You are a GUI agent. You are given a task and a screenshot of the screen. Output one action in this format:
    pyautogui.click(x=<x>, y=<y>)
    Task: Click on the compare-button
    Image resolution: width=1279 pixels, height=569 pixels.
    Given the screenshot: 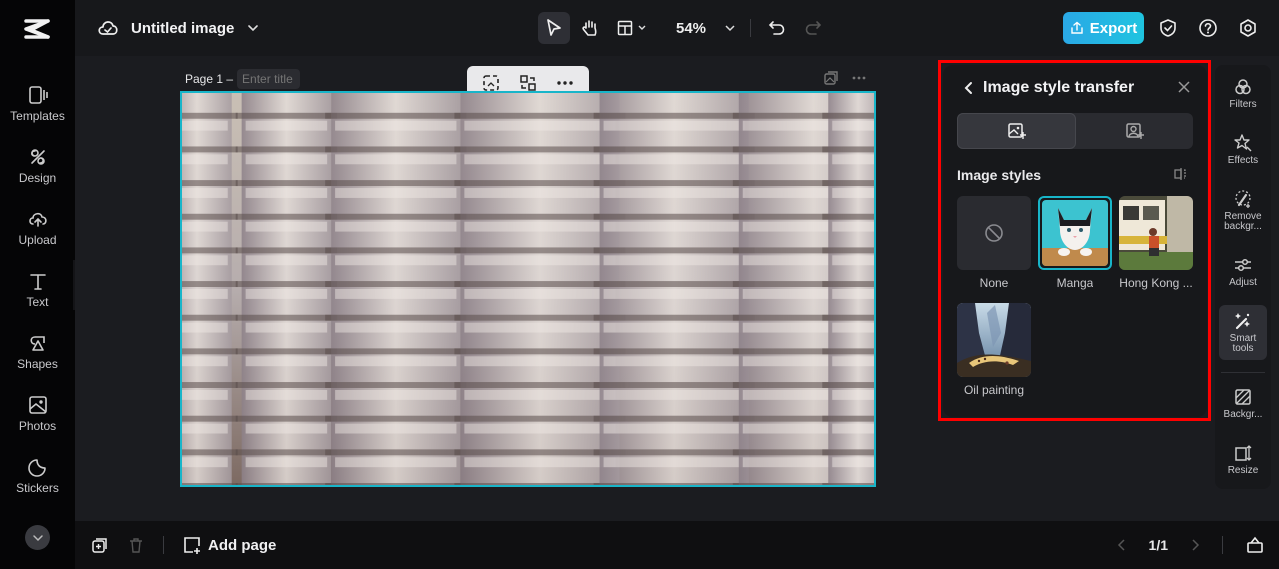 What is the action you would take?
    pyautogui.click(x=1180, y=176)
    